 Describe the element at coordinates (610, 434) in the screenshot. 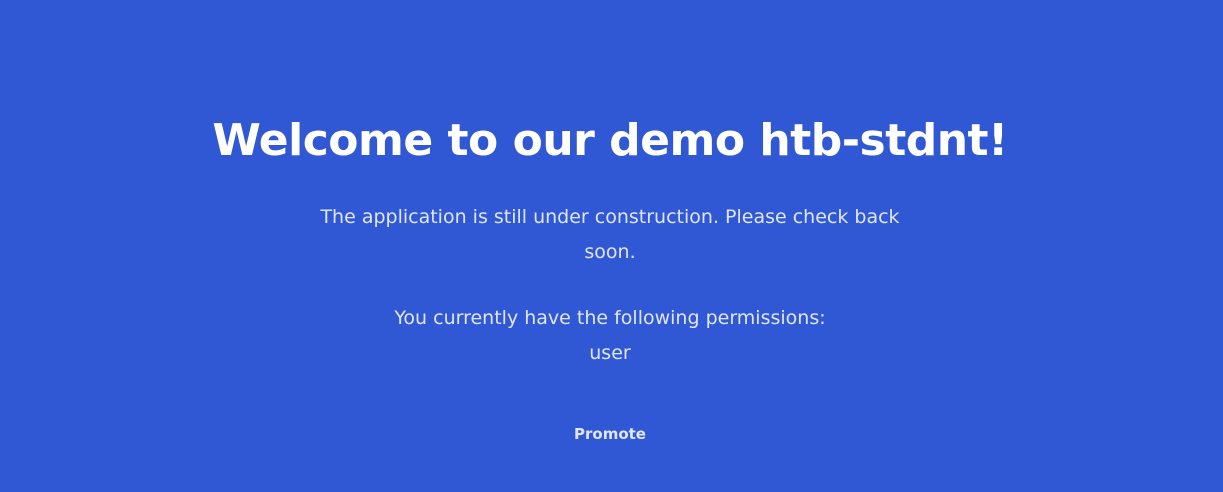

I see `promote-button: Promote` at that location.